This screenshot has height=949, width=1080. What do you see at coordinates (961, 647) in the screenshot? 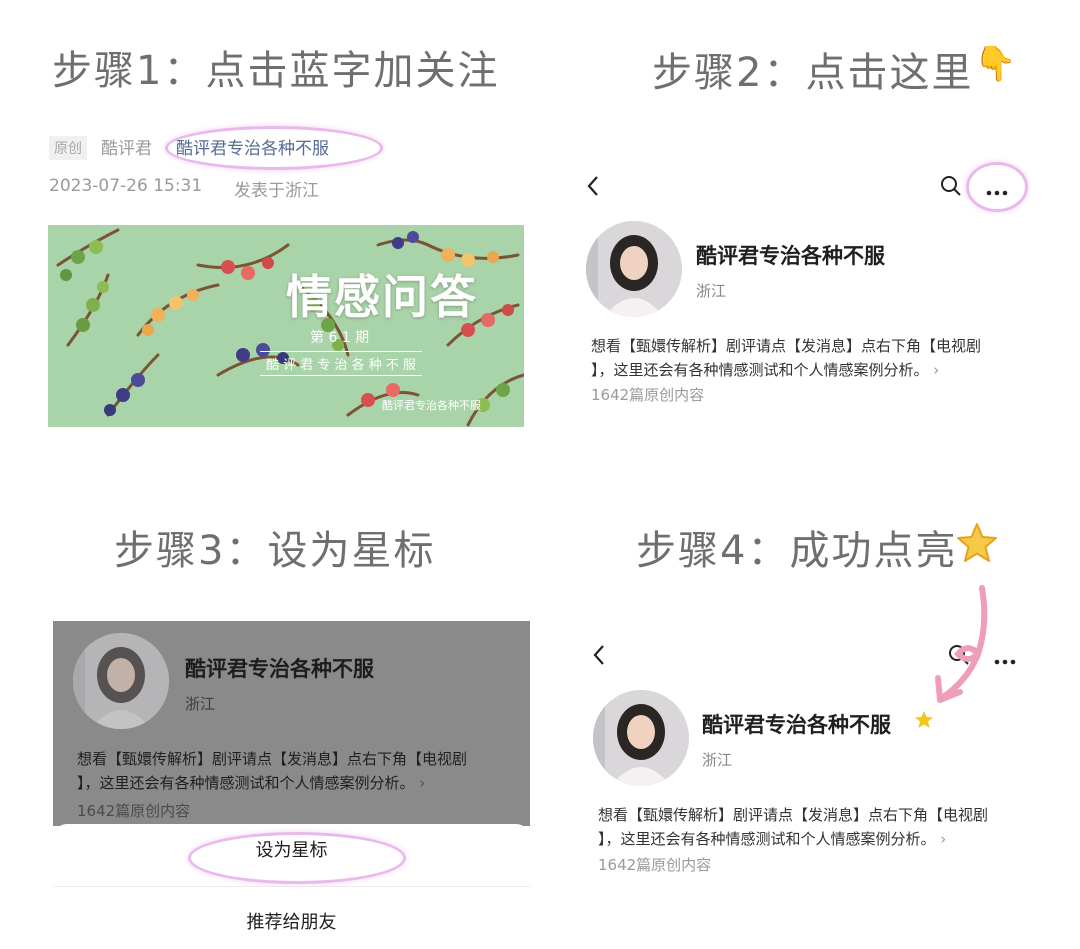
I see `pointer-arrow-icon` at bounding box center [961, 647].